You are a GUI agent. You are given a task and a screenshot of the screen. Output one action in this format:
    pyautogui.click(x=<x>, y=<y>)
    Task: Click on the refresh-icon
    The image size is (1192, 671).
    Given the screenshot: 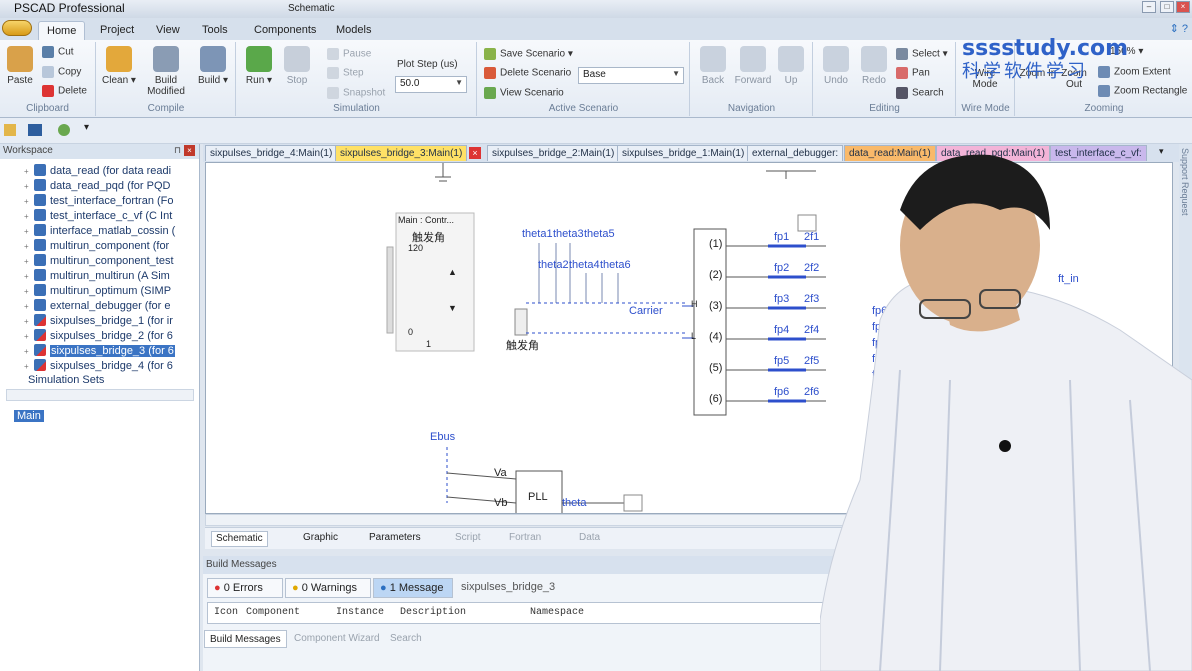 What is the action you would take?
    pyautogui.click(x=64, y=130)
    